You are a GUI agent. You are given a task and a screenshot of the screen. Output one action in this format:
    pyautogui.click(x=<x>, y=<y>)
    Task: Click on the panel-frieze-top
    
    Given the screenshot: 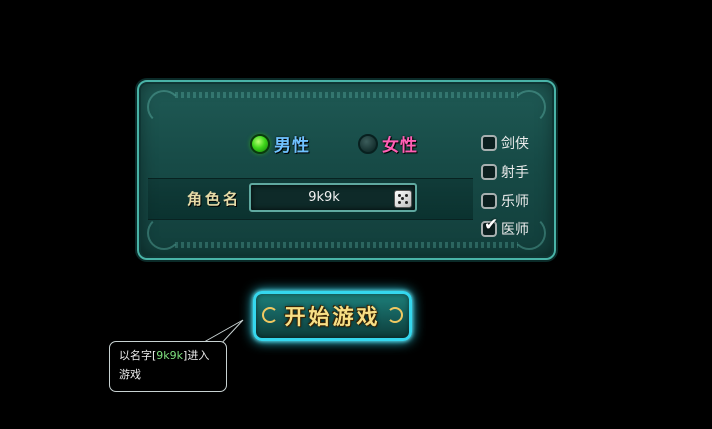 What is the action you would take?
    pyautogui.click(x=346, y=95)
    